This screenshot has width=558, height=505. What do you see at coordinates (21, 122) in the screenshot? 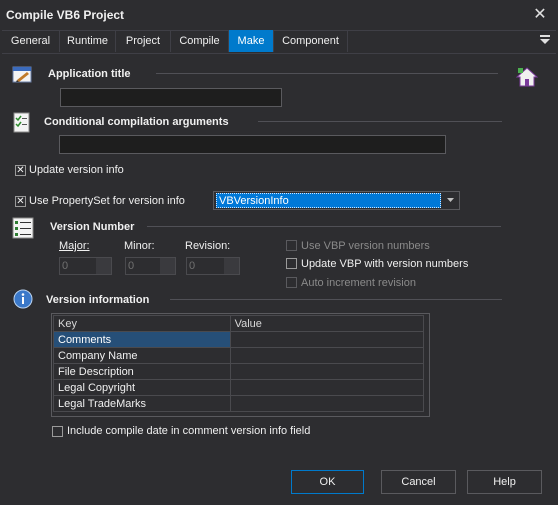
I see `checklist-icon` at bounding box center [21, 122].